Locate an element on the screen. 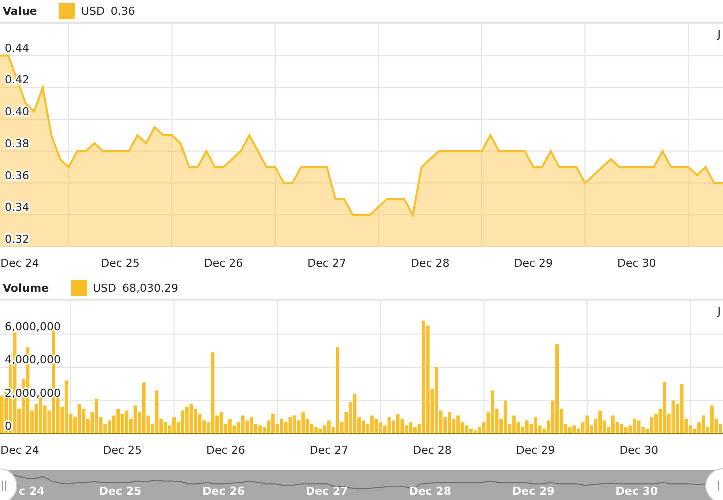  navigator-label: Dec 29 is located at coordinates (533, 491).